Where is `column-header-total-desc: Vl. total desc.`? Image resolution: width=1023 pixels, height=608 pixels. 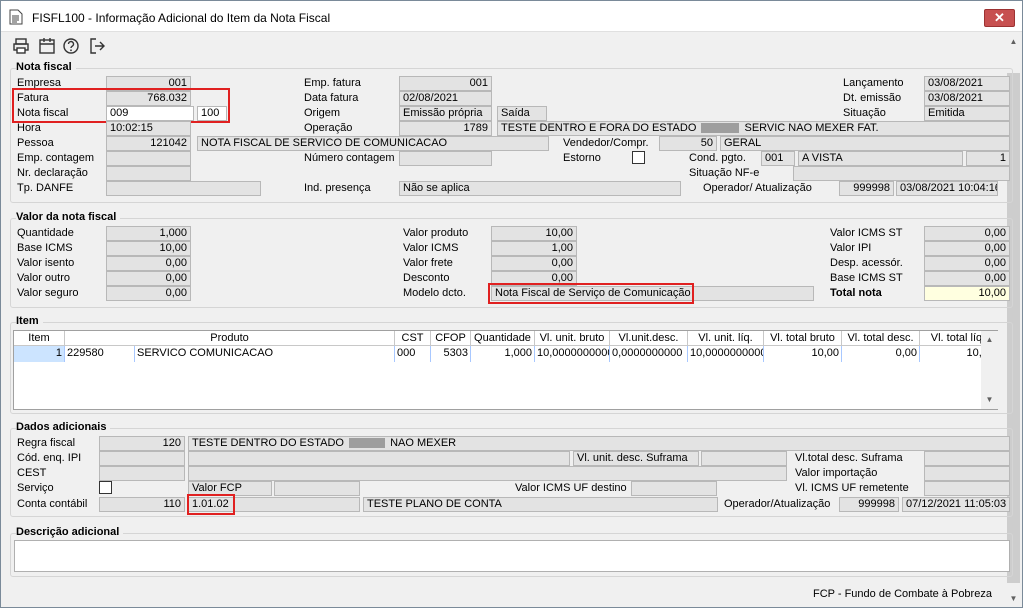 column-header-total-desc: Vl. total desc. is located at coordinates (881, 338).